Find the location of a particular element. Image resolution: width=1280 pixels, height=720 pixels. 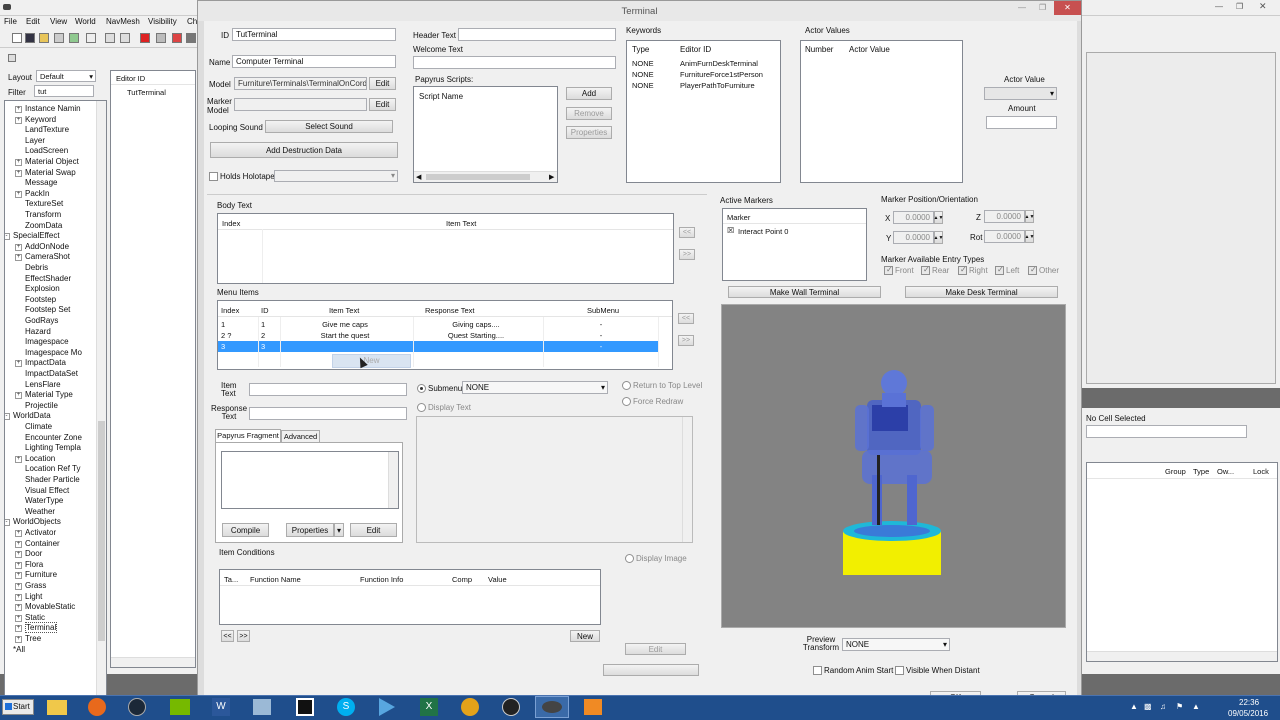

random-anim-checkbox: Random Anim Start is located at coordinates (853, 671).